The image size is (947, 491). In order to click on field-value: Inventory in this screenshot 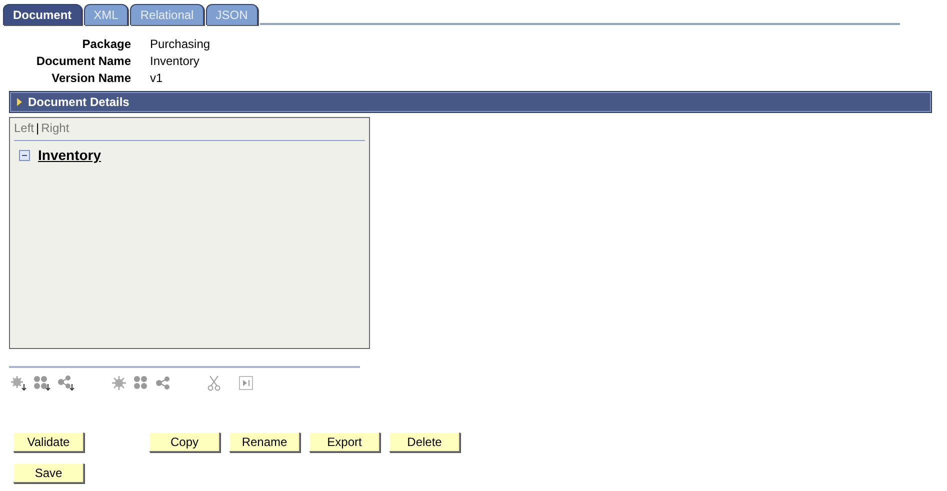, I will do `click(175, 61)`.